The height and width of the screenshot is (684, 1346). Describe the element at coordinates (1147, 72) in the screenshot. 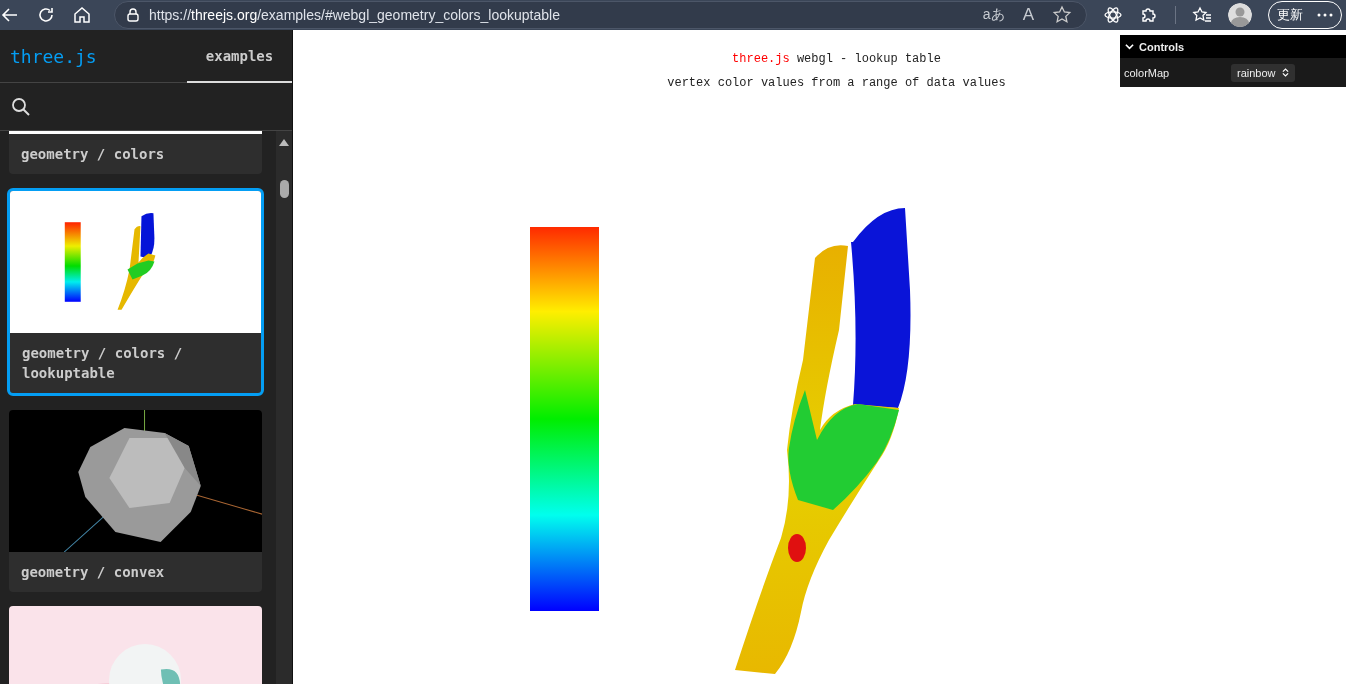

I see `control-label: colorMap` at that location.